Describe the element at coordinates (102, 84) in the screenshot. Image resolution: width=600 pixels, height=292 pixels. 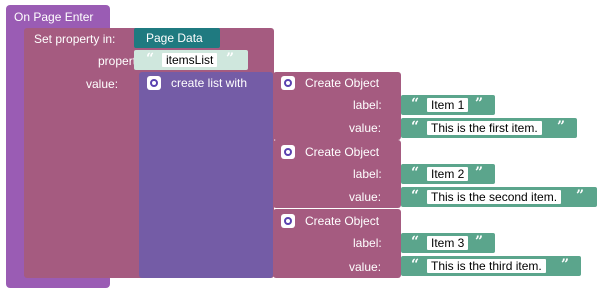
I see `value-label: value:` at that location.